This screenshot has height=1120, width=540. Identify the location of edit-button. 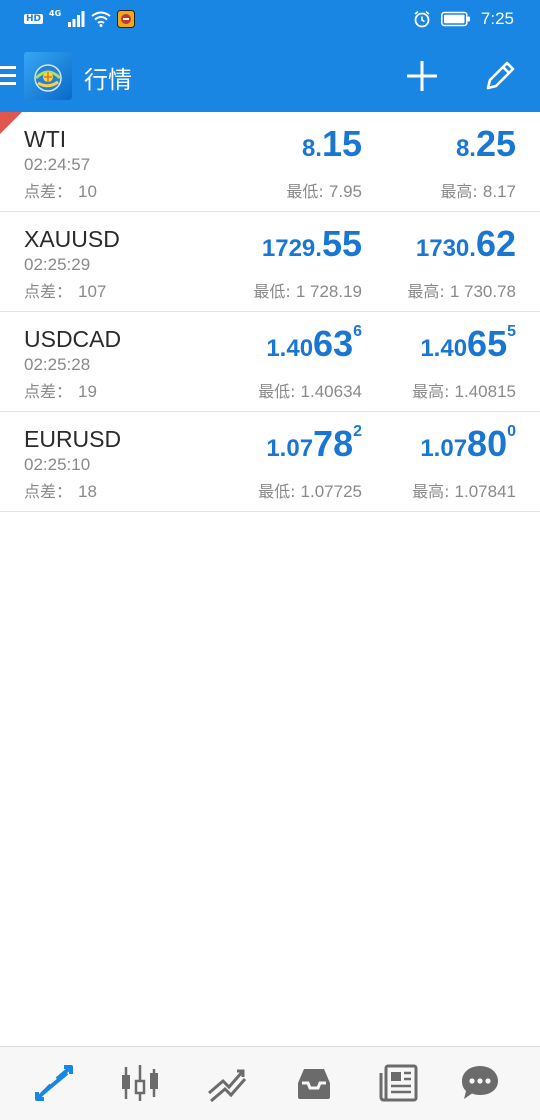
(500, 76).